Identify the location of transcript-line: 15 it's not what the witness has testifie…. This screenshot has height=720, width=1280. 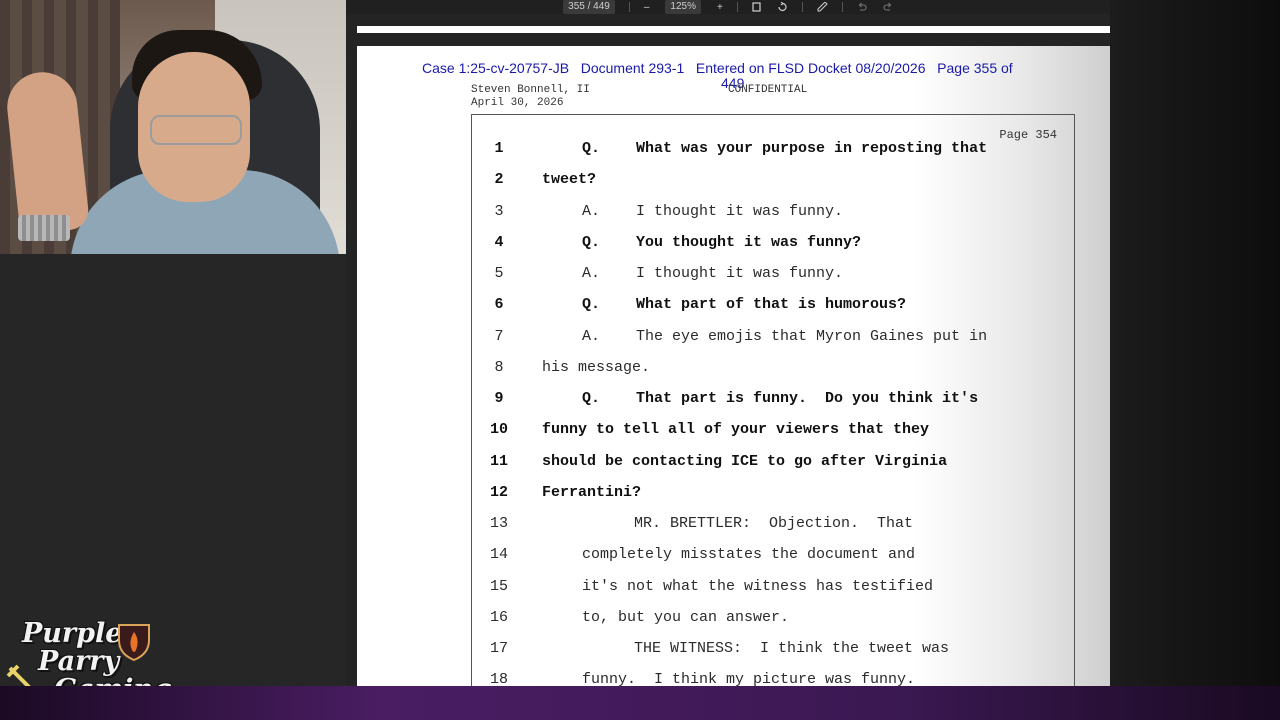
(772, 586).